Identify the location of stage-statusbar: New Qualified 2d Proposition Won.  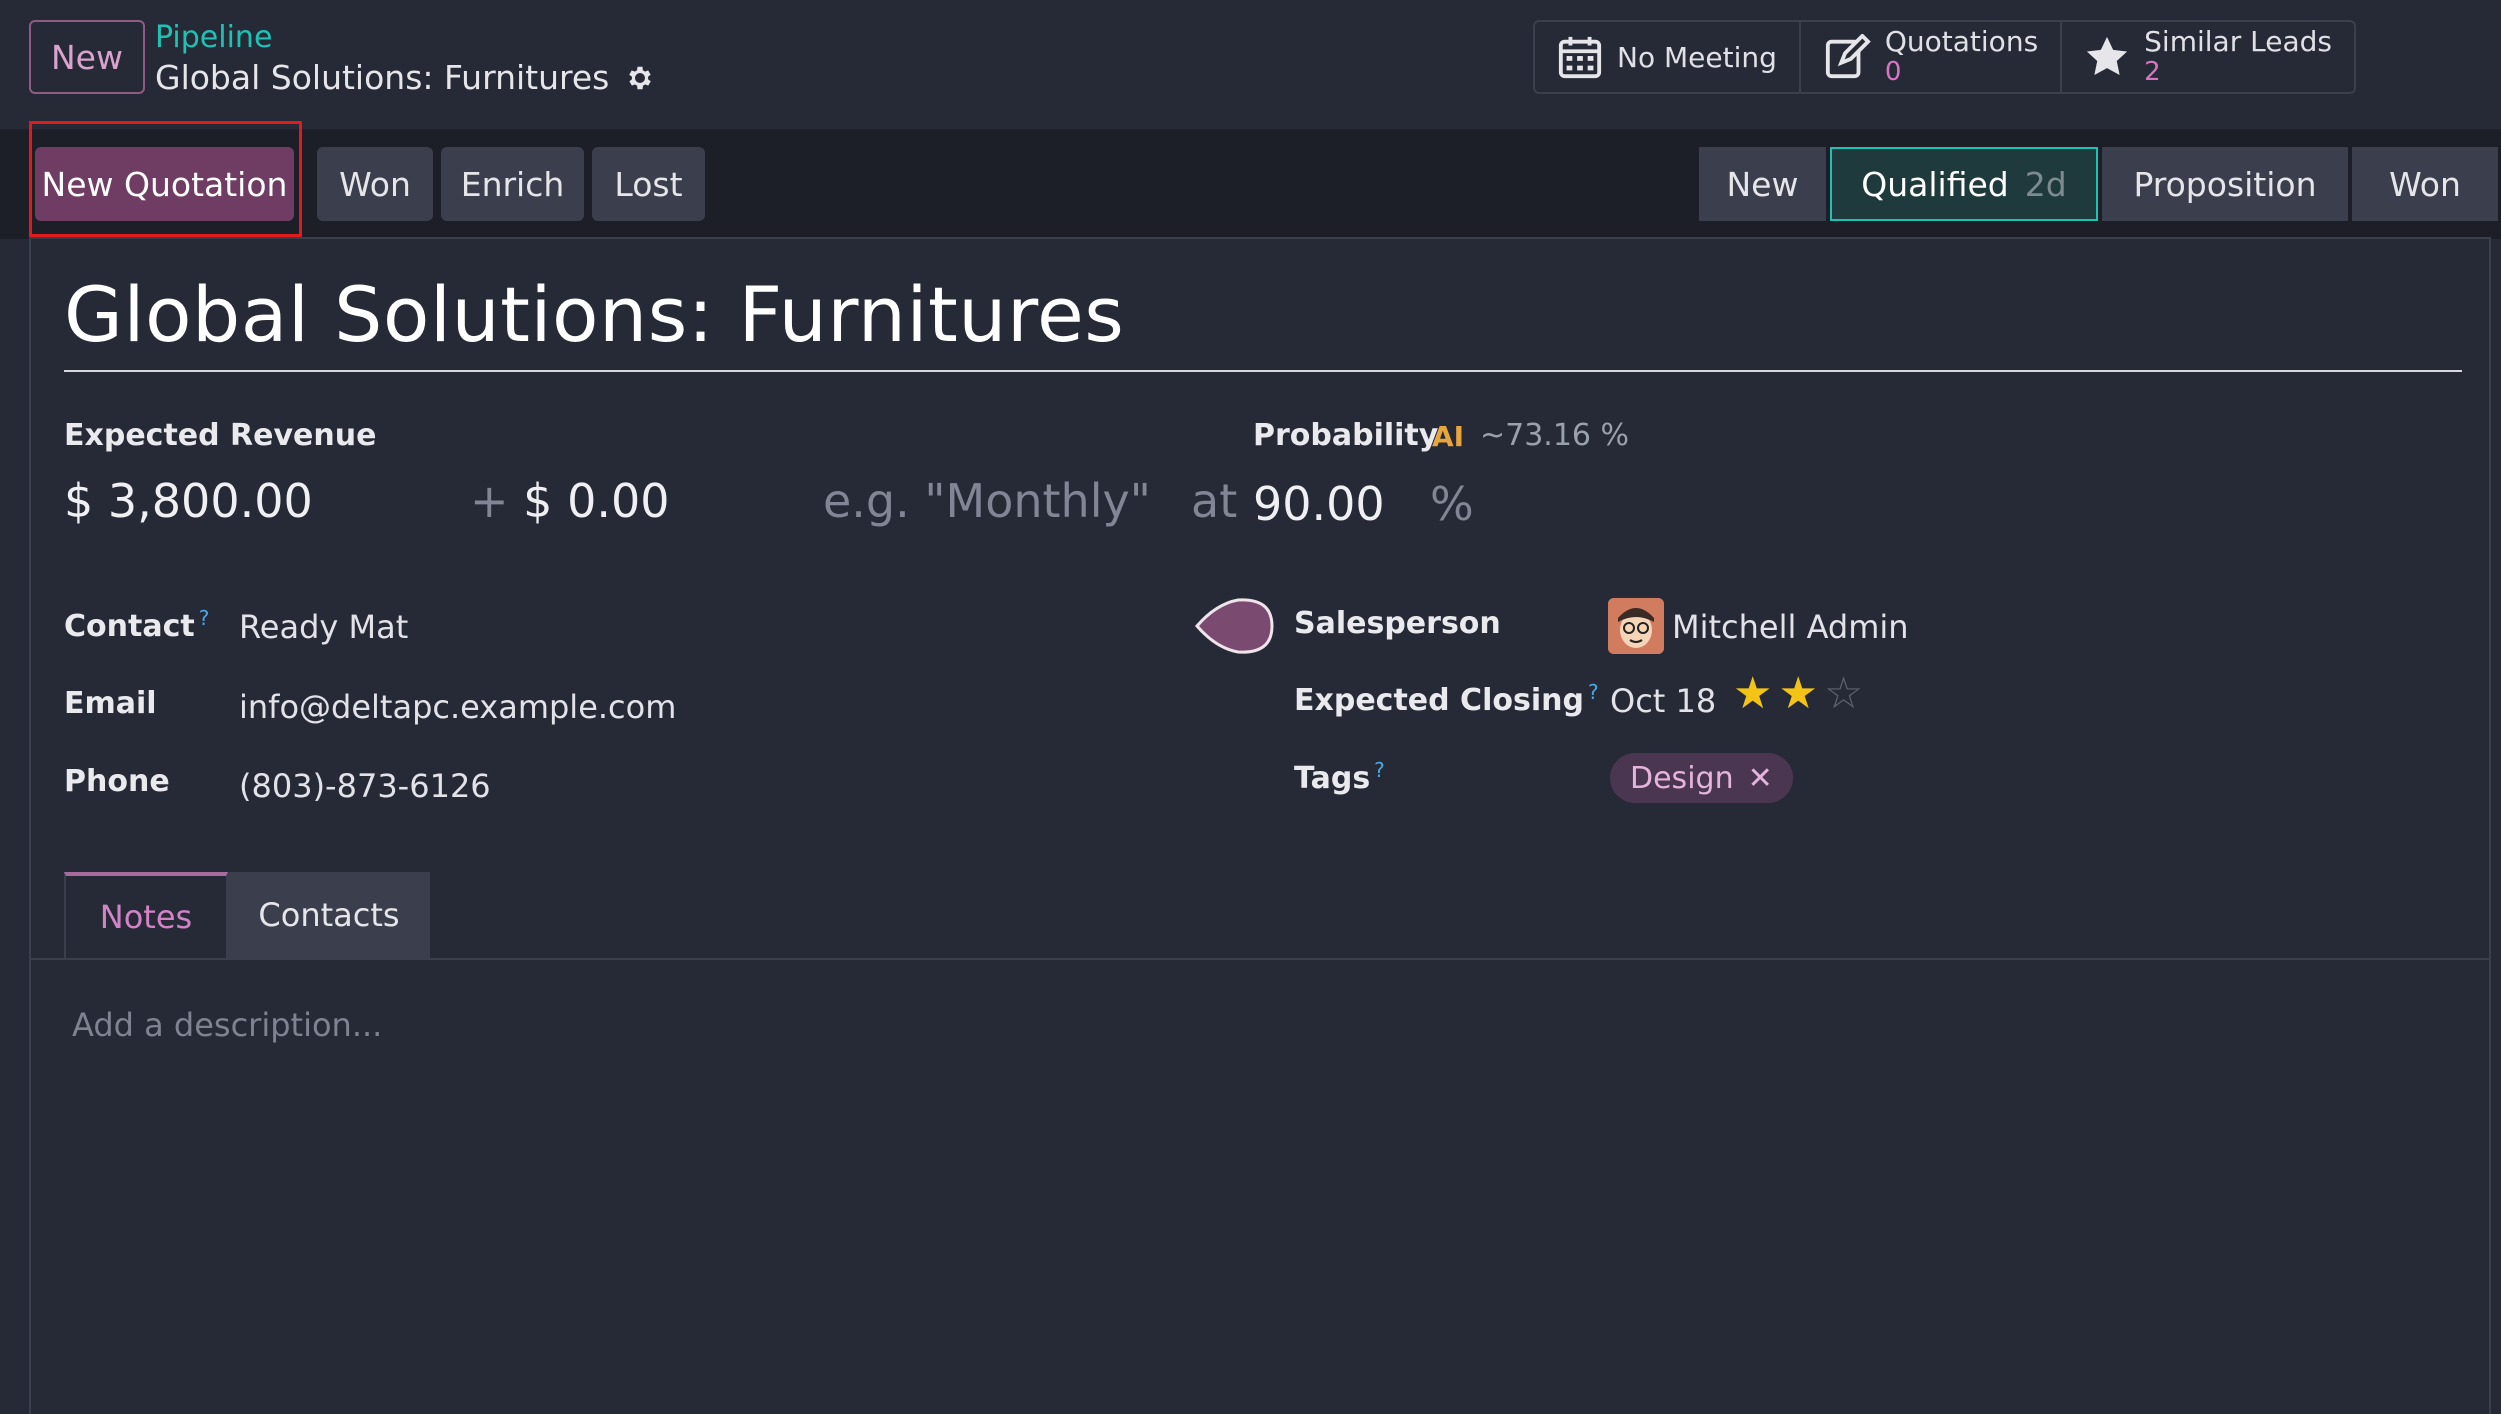
(2100, 184).